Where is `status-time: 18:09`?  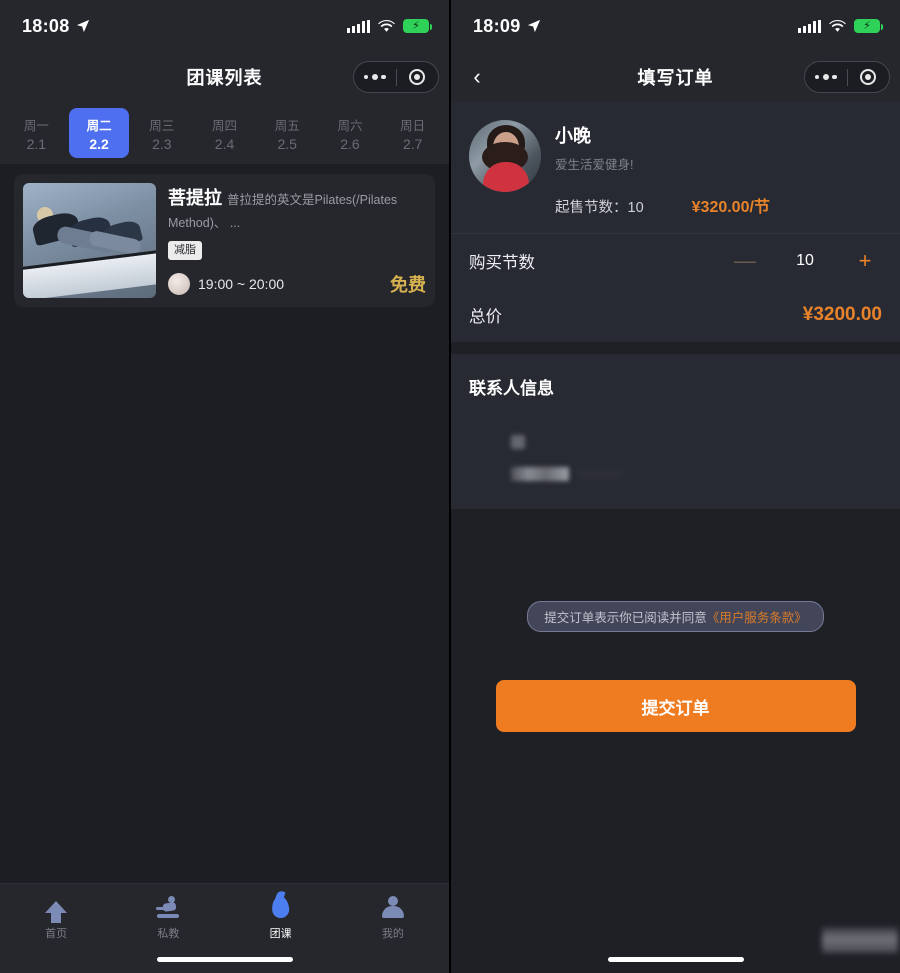
status-time: 18:09 is located at coordinates (497, 25).